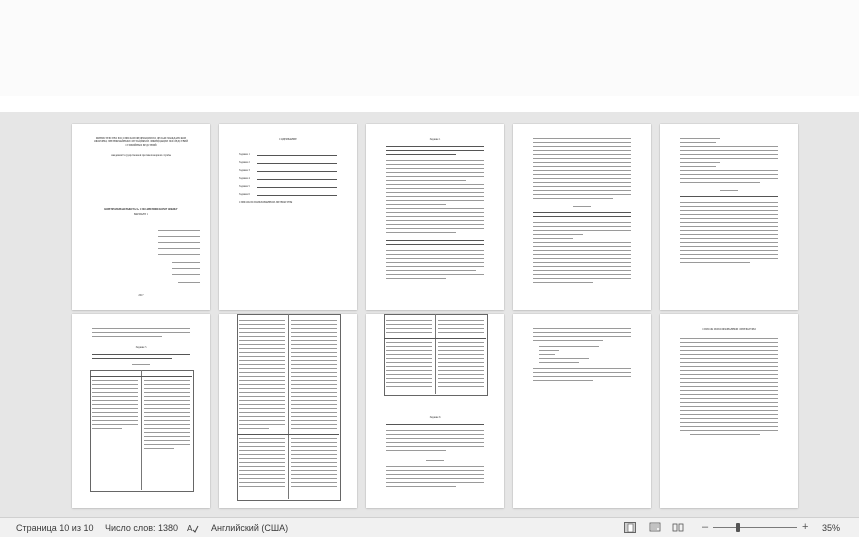 This screenshot has width=859, height=537. What do you see at coordinates (435, 139) in the screenshot?
I see `task1-heading: Задание 1` at bounding box center [435, 139].